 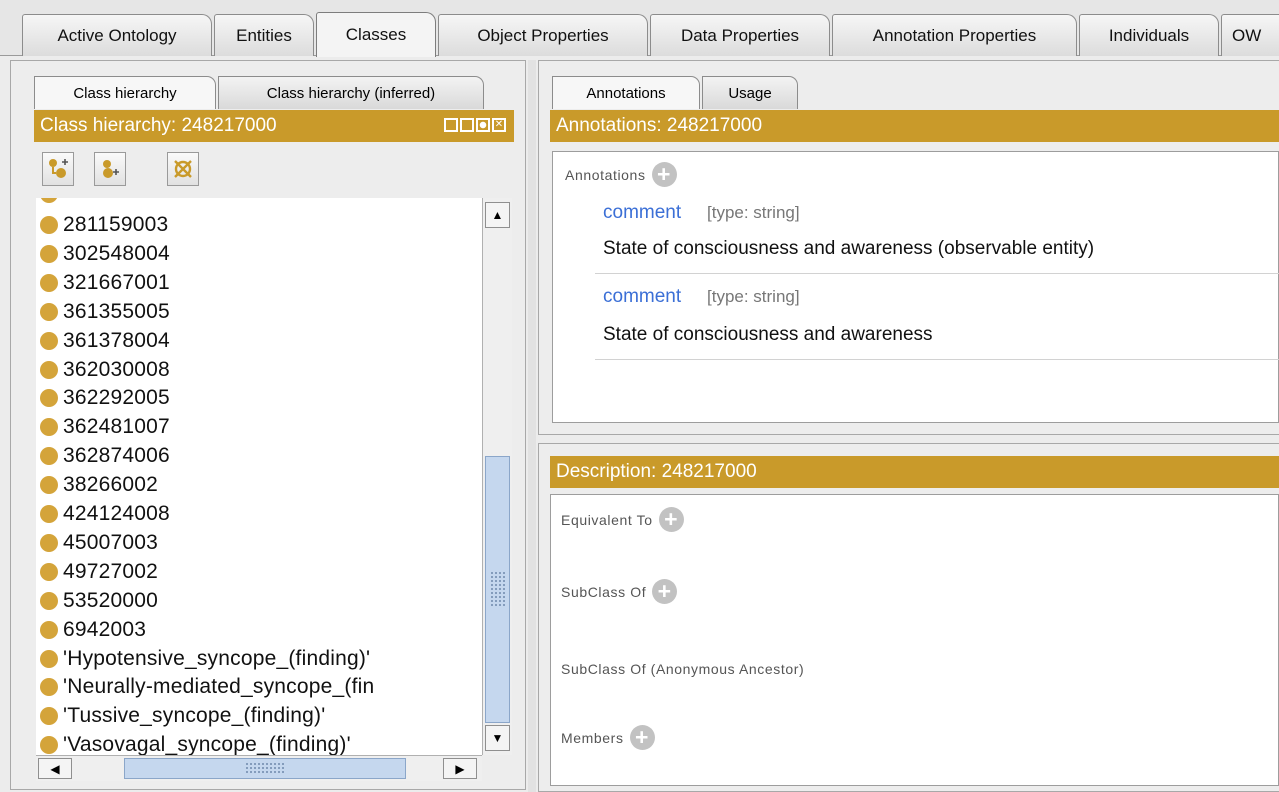 I want to click on list-item: 'Hypotensive_syncope_(finding)', so click(x=205, y=659).